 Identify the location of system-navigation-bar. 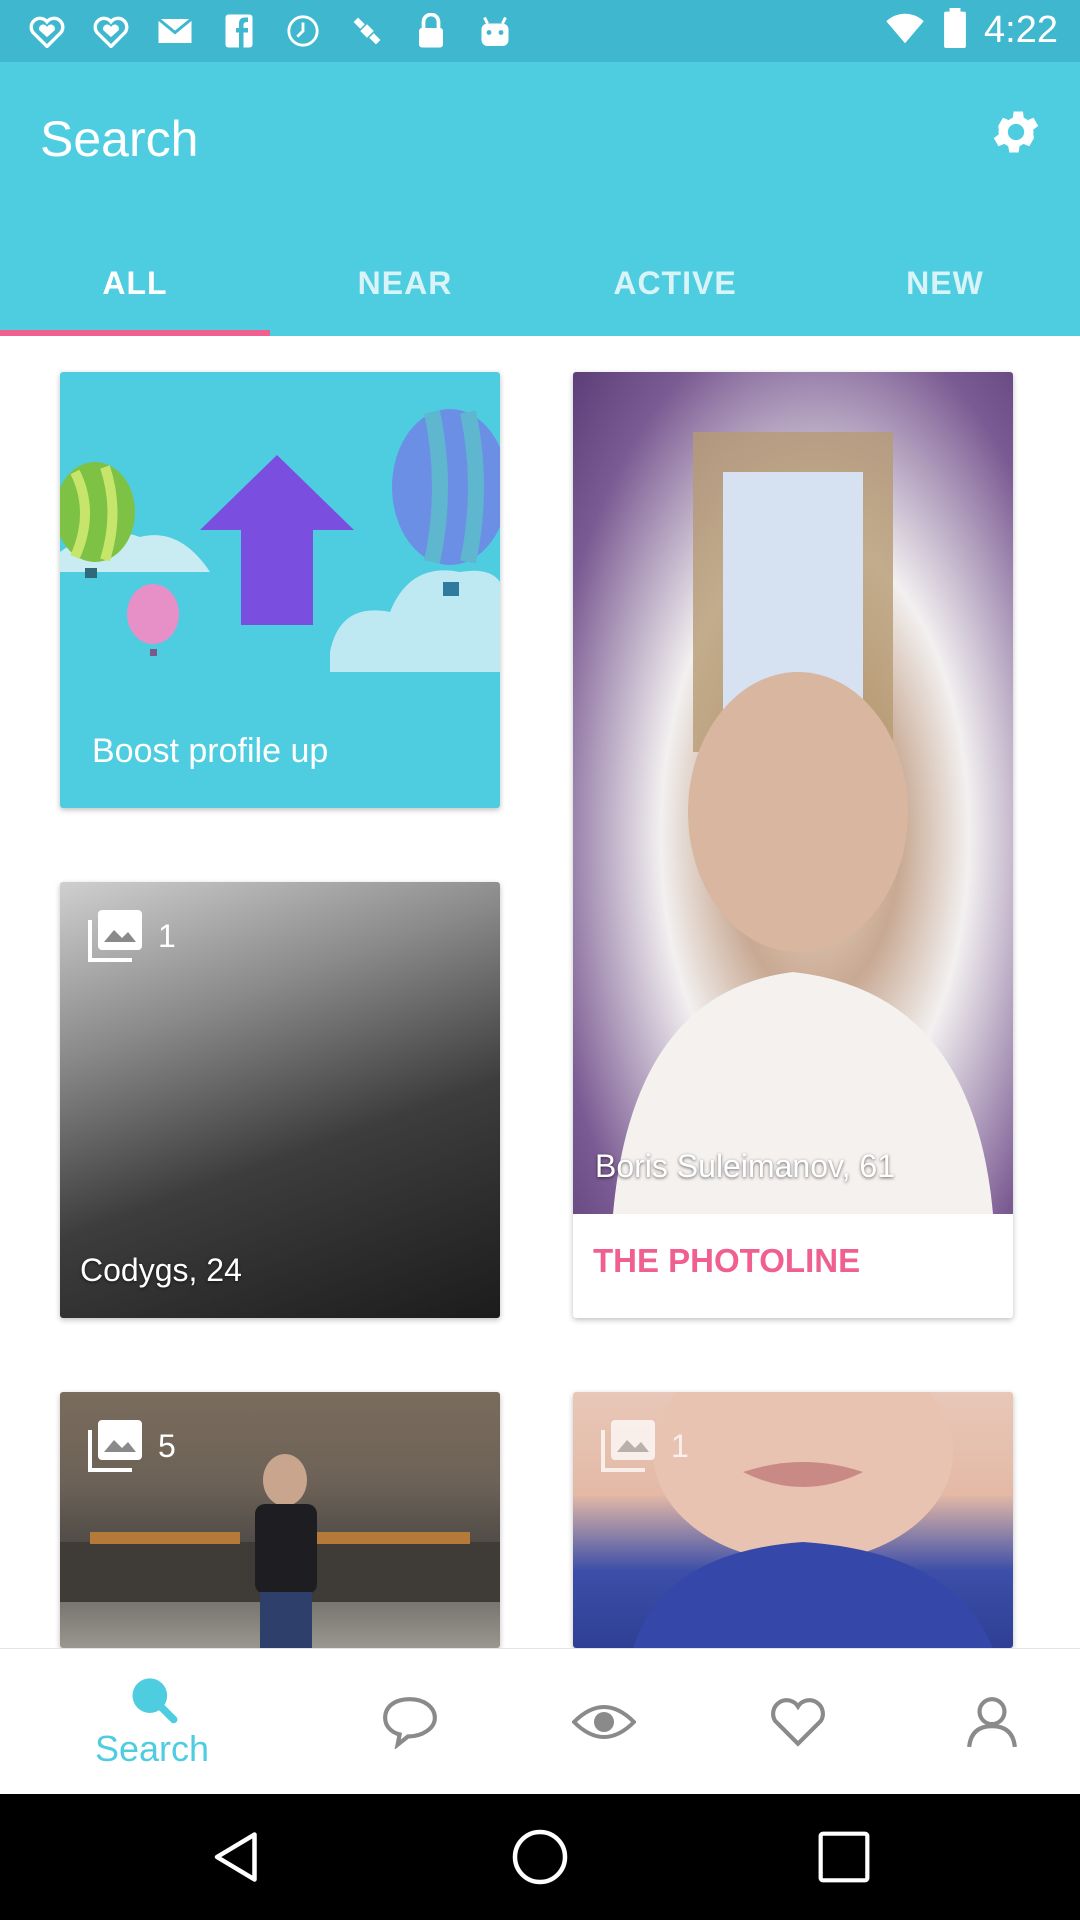
(540, 1857).